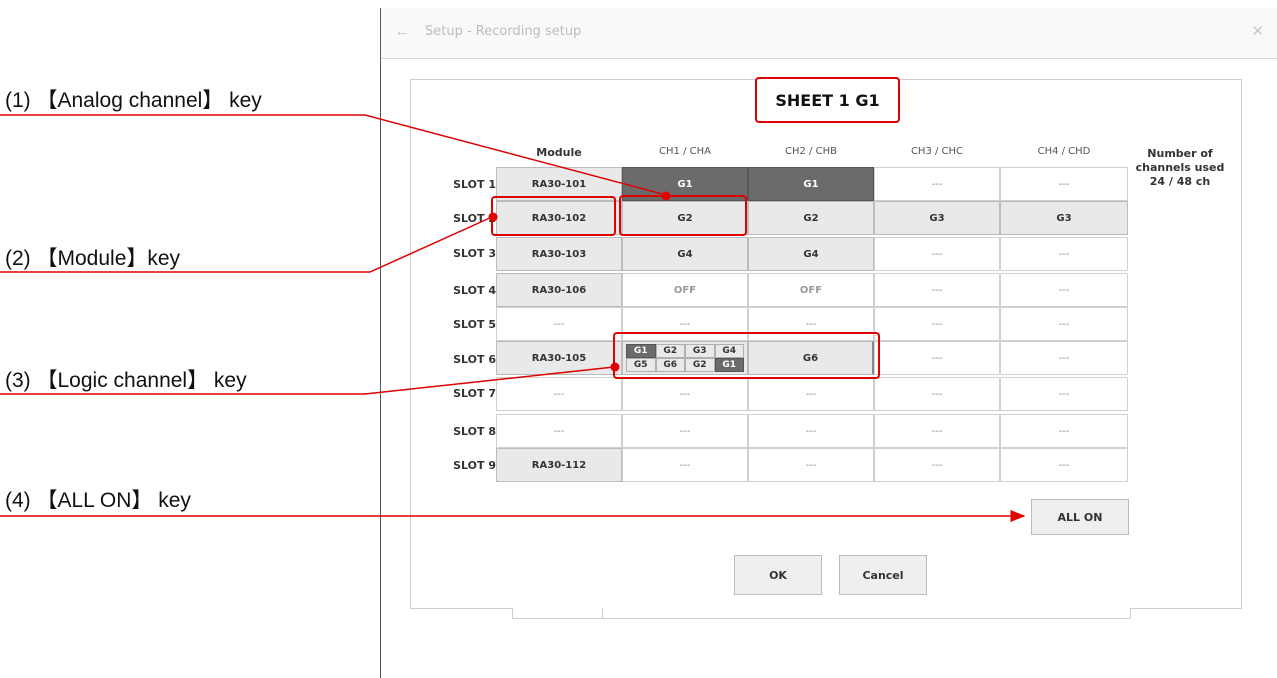 This screenshot has height=678, width=1277. I want to click on callout-logic-channel: (3) 【Logic channel】 key, so click(126, 380).